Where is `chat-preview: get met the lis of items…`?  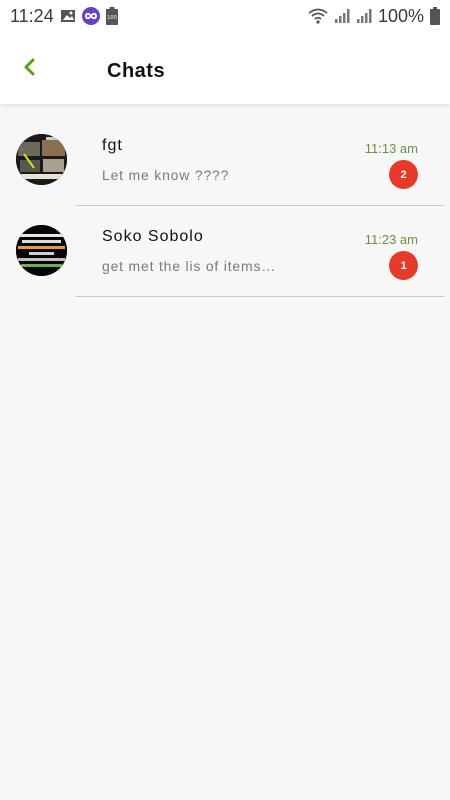
chat-preview: get met the lis of items… is located at coordinates (189, 266).